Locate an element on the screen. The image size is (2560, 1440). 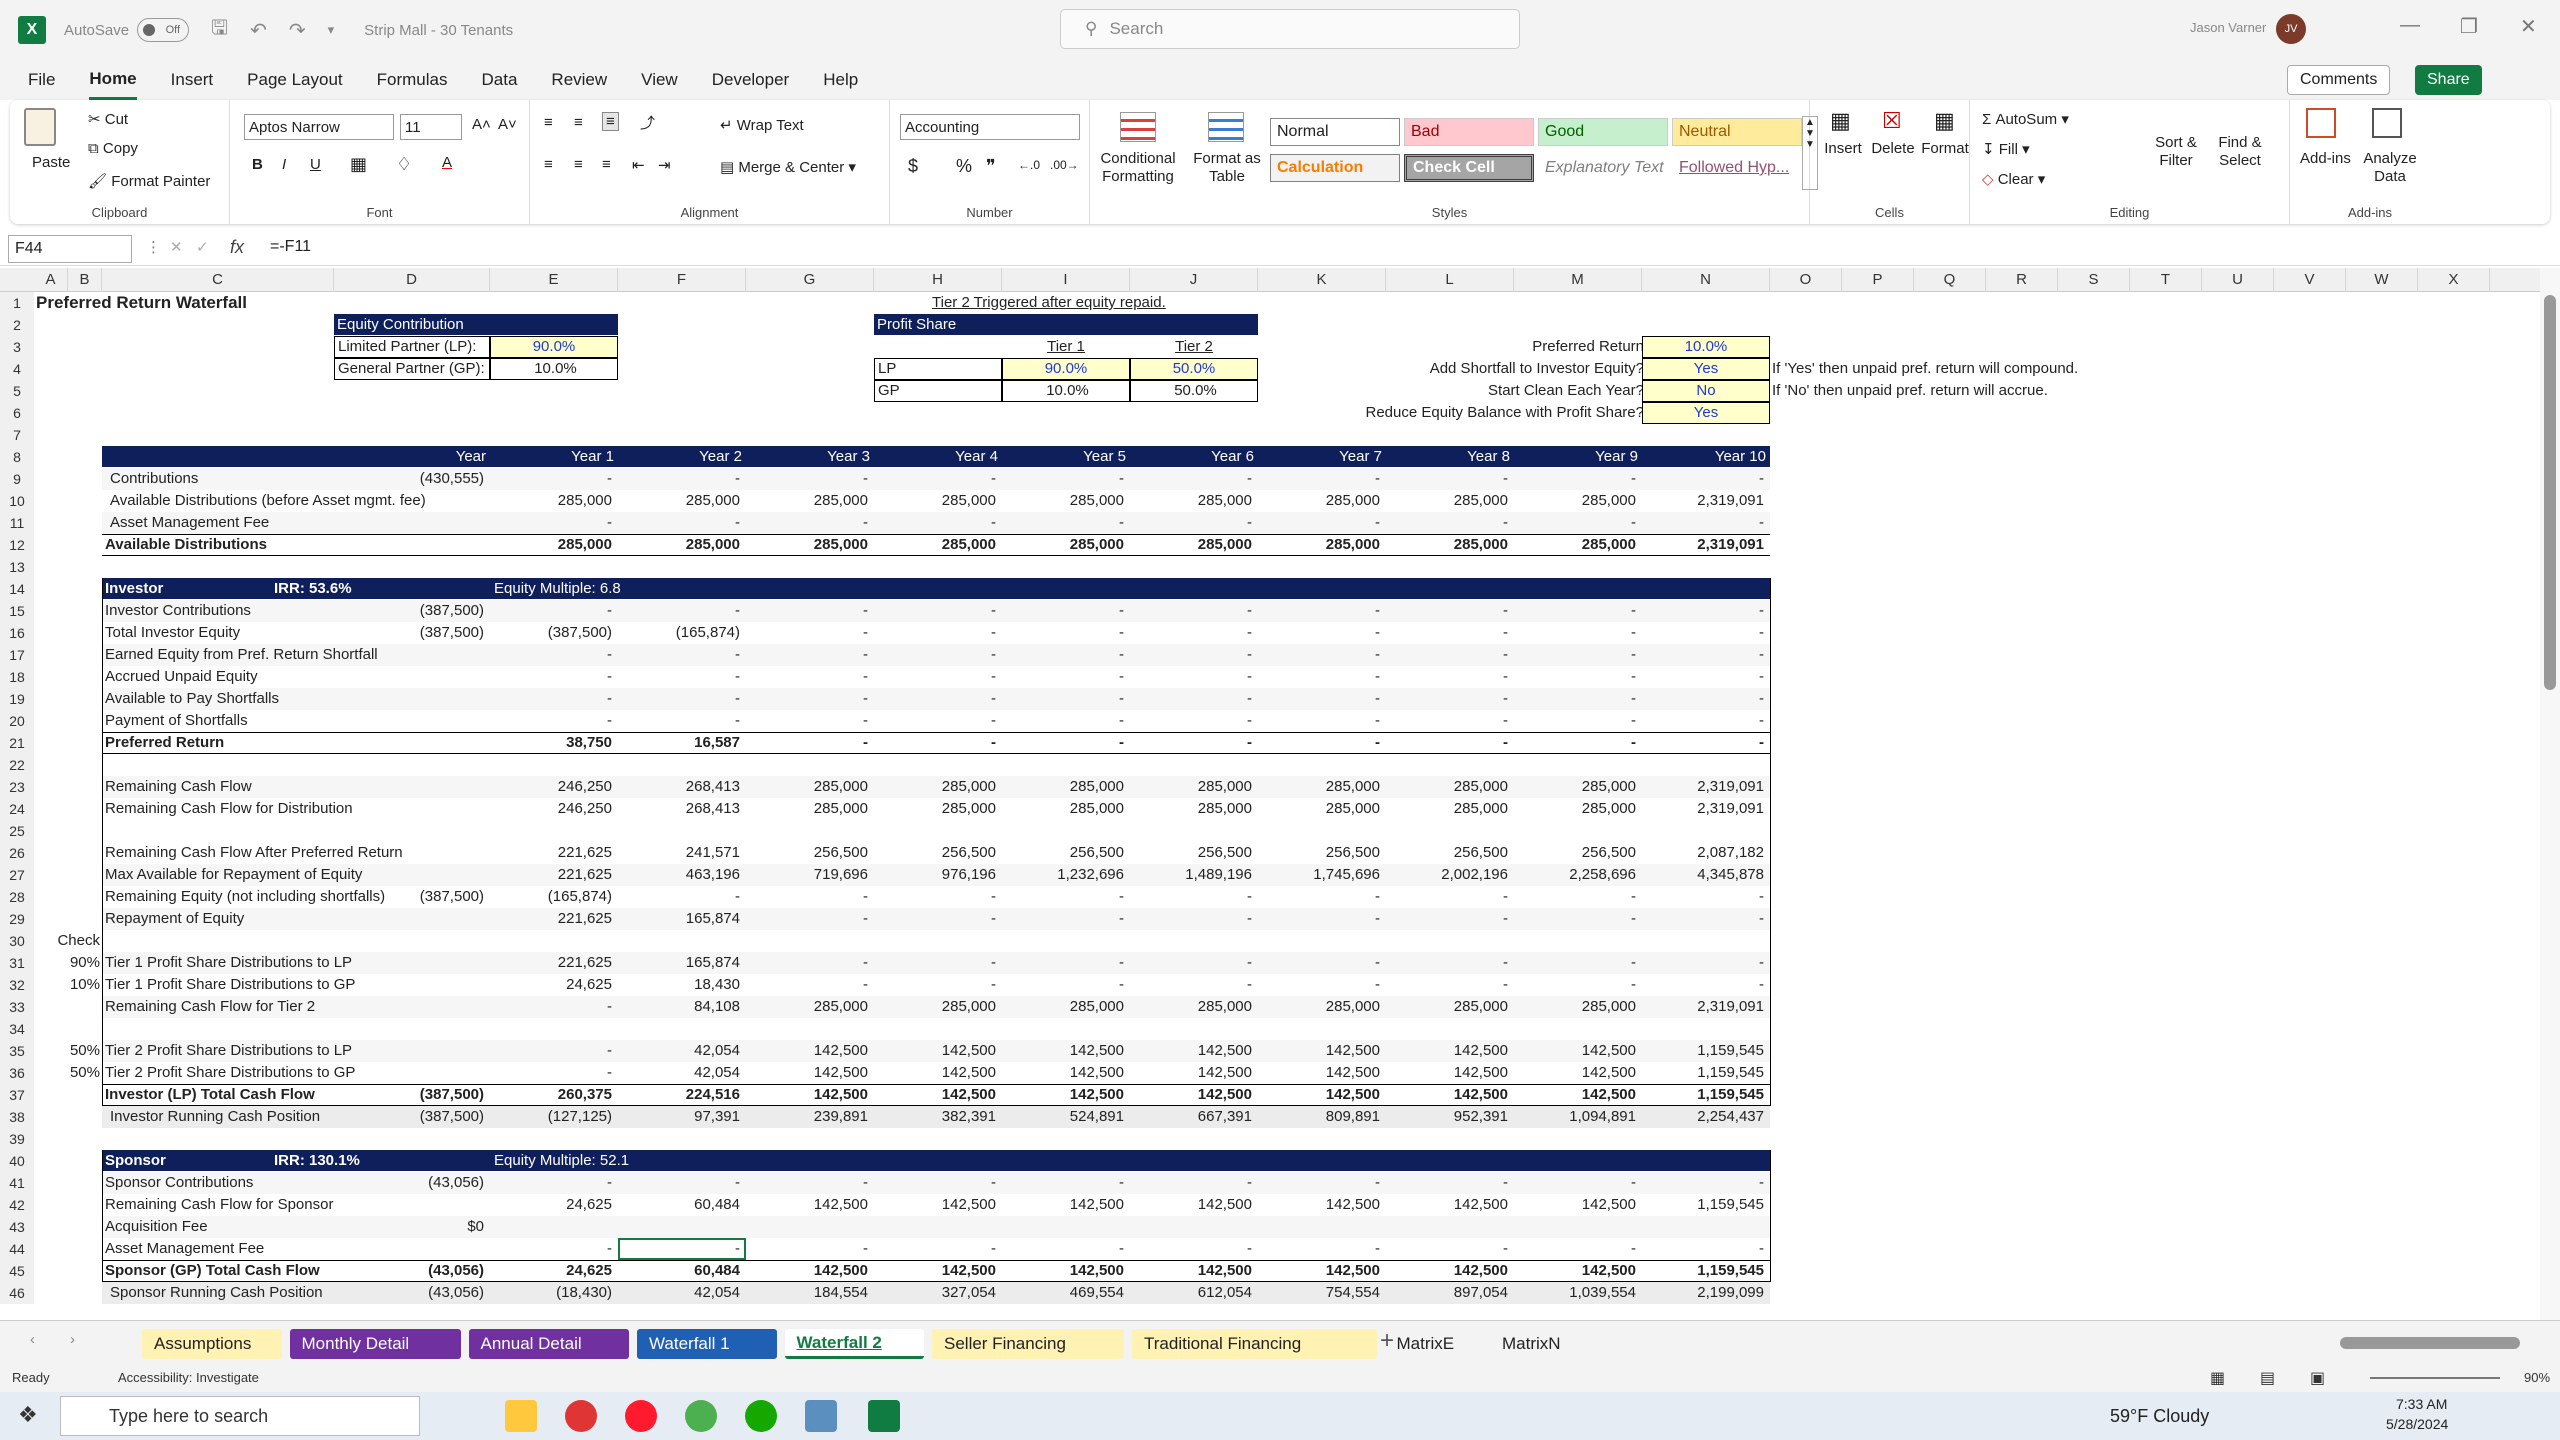
row-header: 13 is located at coordinates (17, 567).